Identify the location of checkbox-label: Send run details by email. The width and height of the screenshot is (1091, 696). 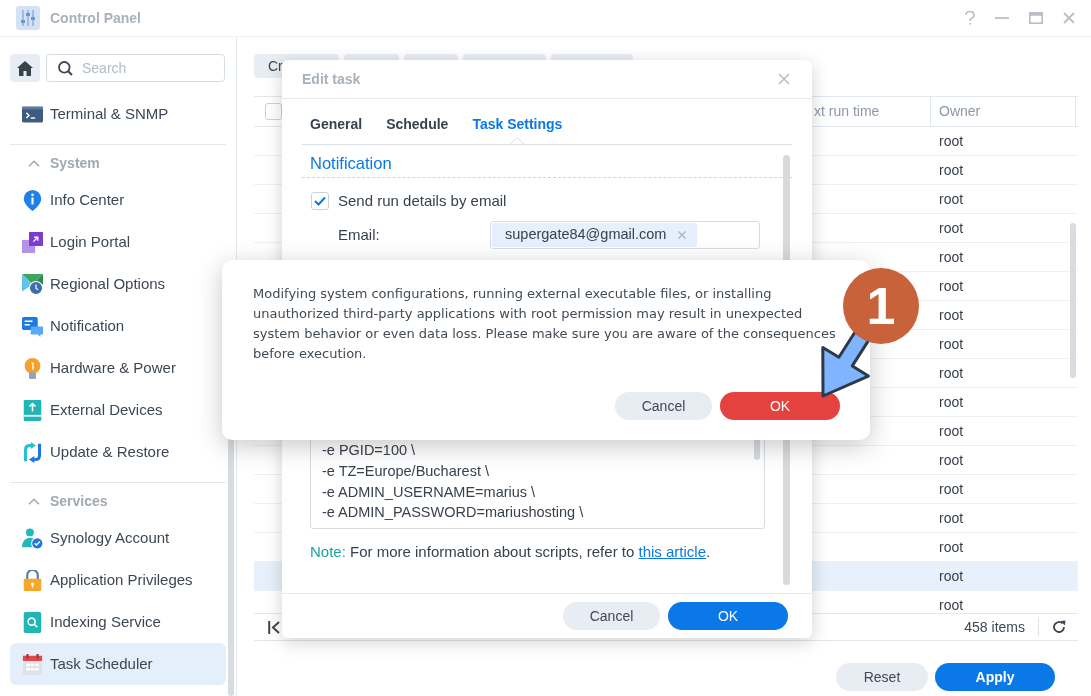
(422, 200).